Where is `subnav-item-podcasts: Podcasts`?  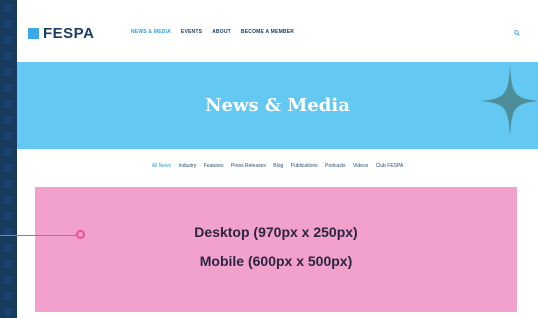
subnav-item-podcasts: Podcasts is located at coordinates (335, 166).